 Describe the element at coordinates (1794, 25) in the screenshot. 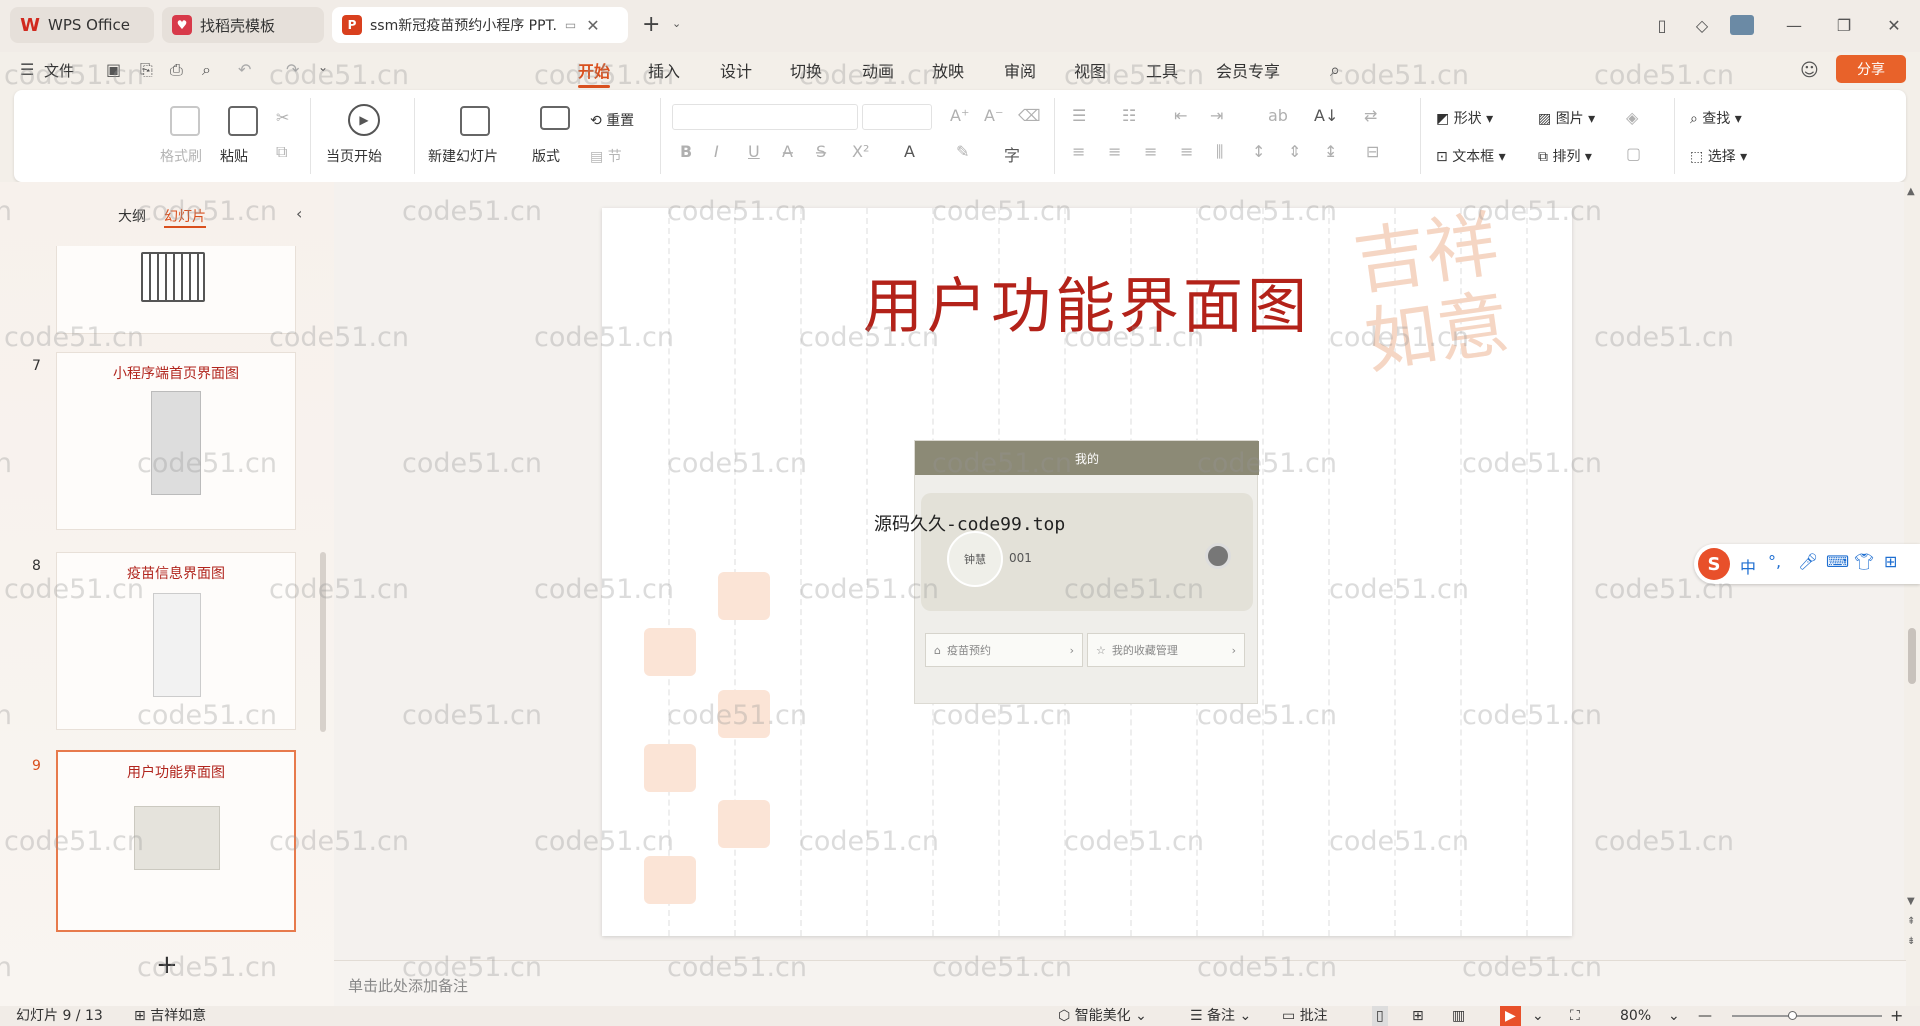

I see `minimize-icon: —` at that location.